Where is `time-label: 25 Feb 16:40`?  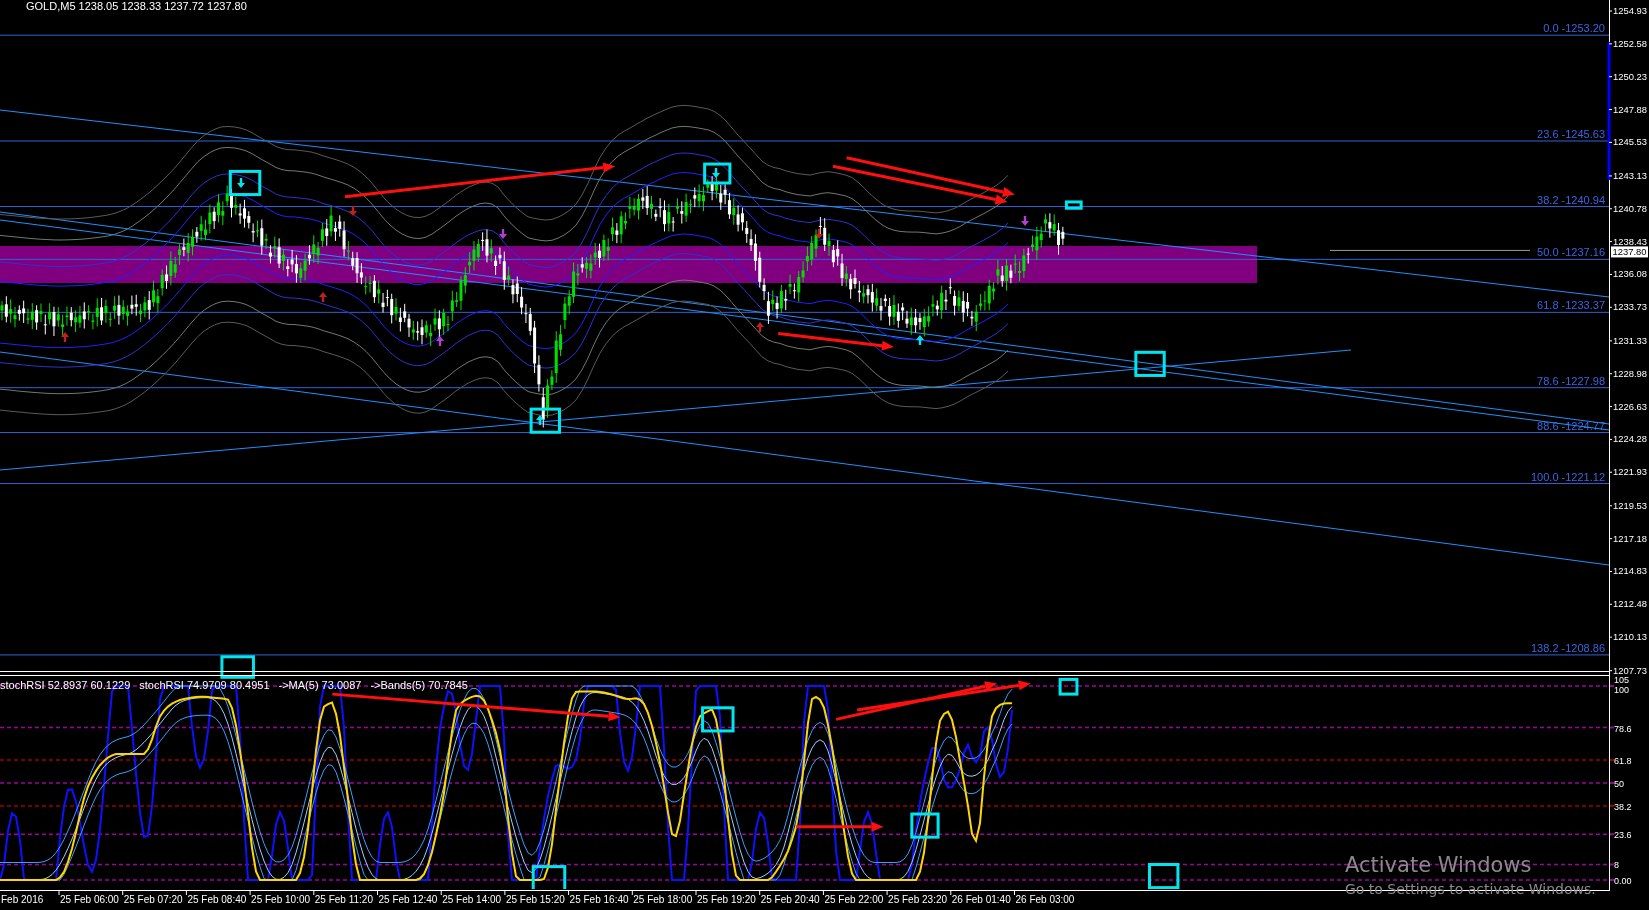 time-label: 25 Feb 16:40 is located at coordinates (599, 899).